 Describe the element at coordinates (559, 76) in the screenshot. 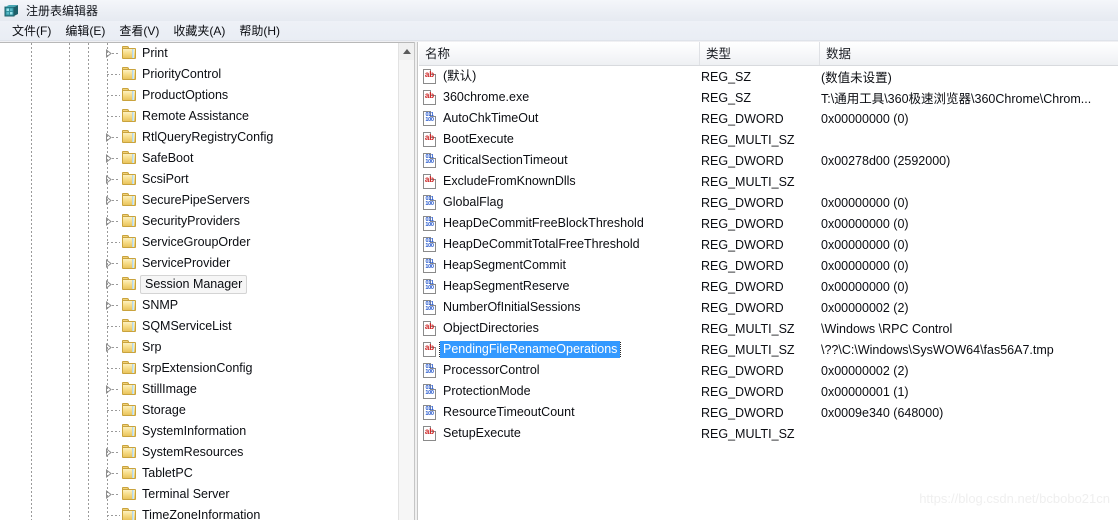

I see `value-name-cell: ab (默认)` at that location.